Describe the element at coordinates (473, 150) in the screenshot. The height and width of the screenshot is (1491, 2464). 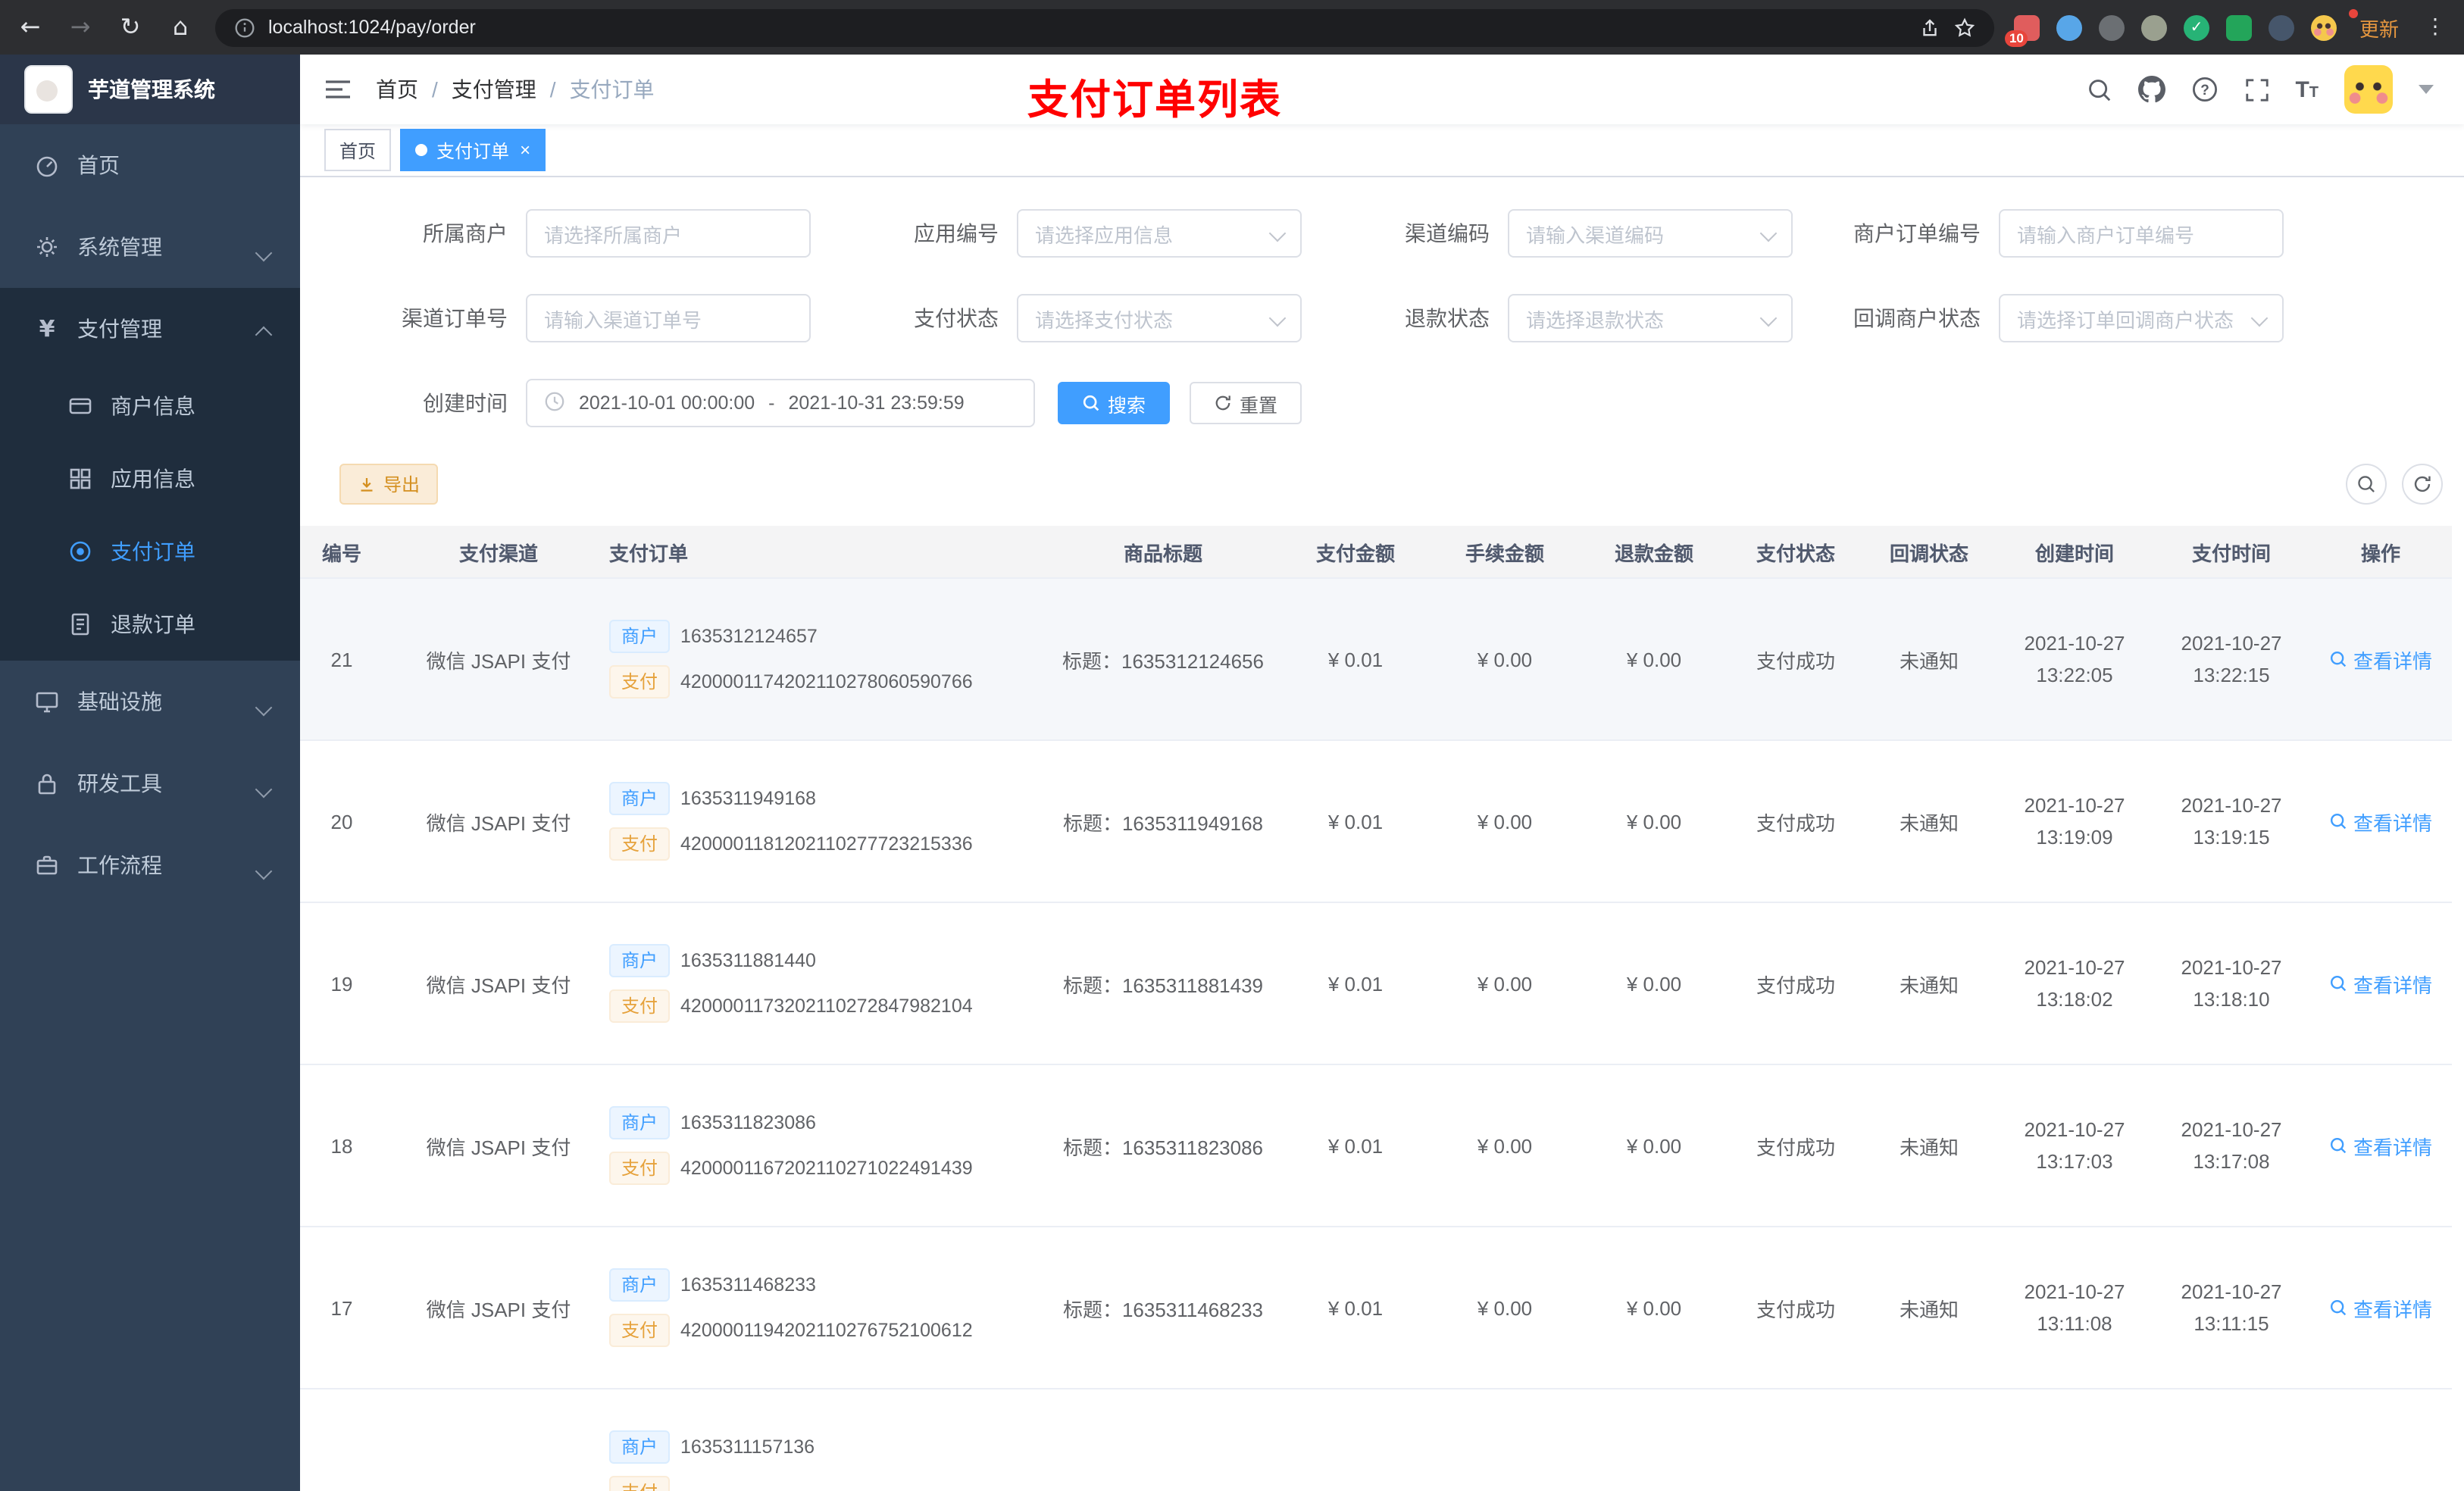
I see `tab-pay-order: 支付订单 ×` at that location.